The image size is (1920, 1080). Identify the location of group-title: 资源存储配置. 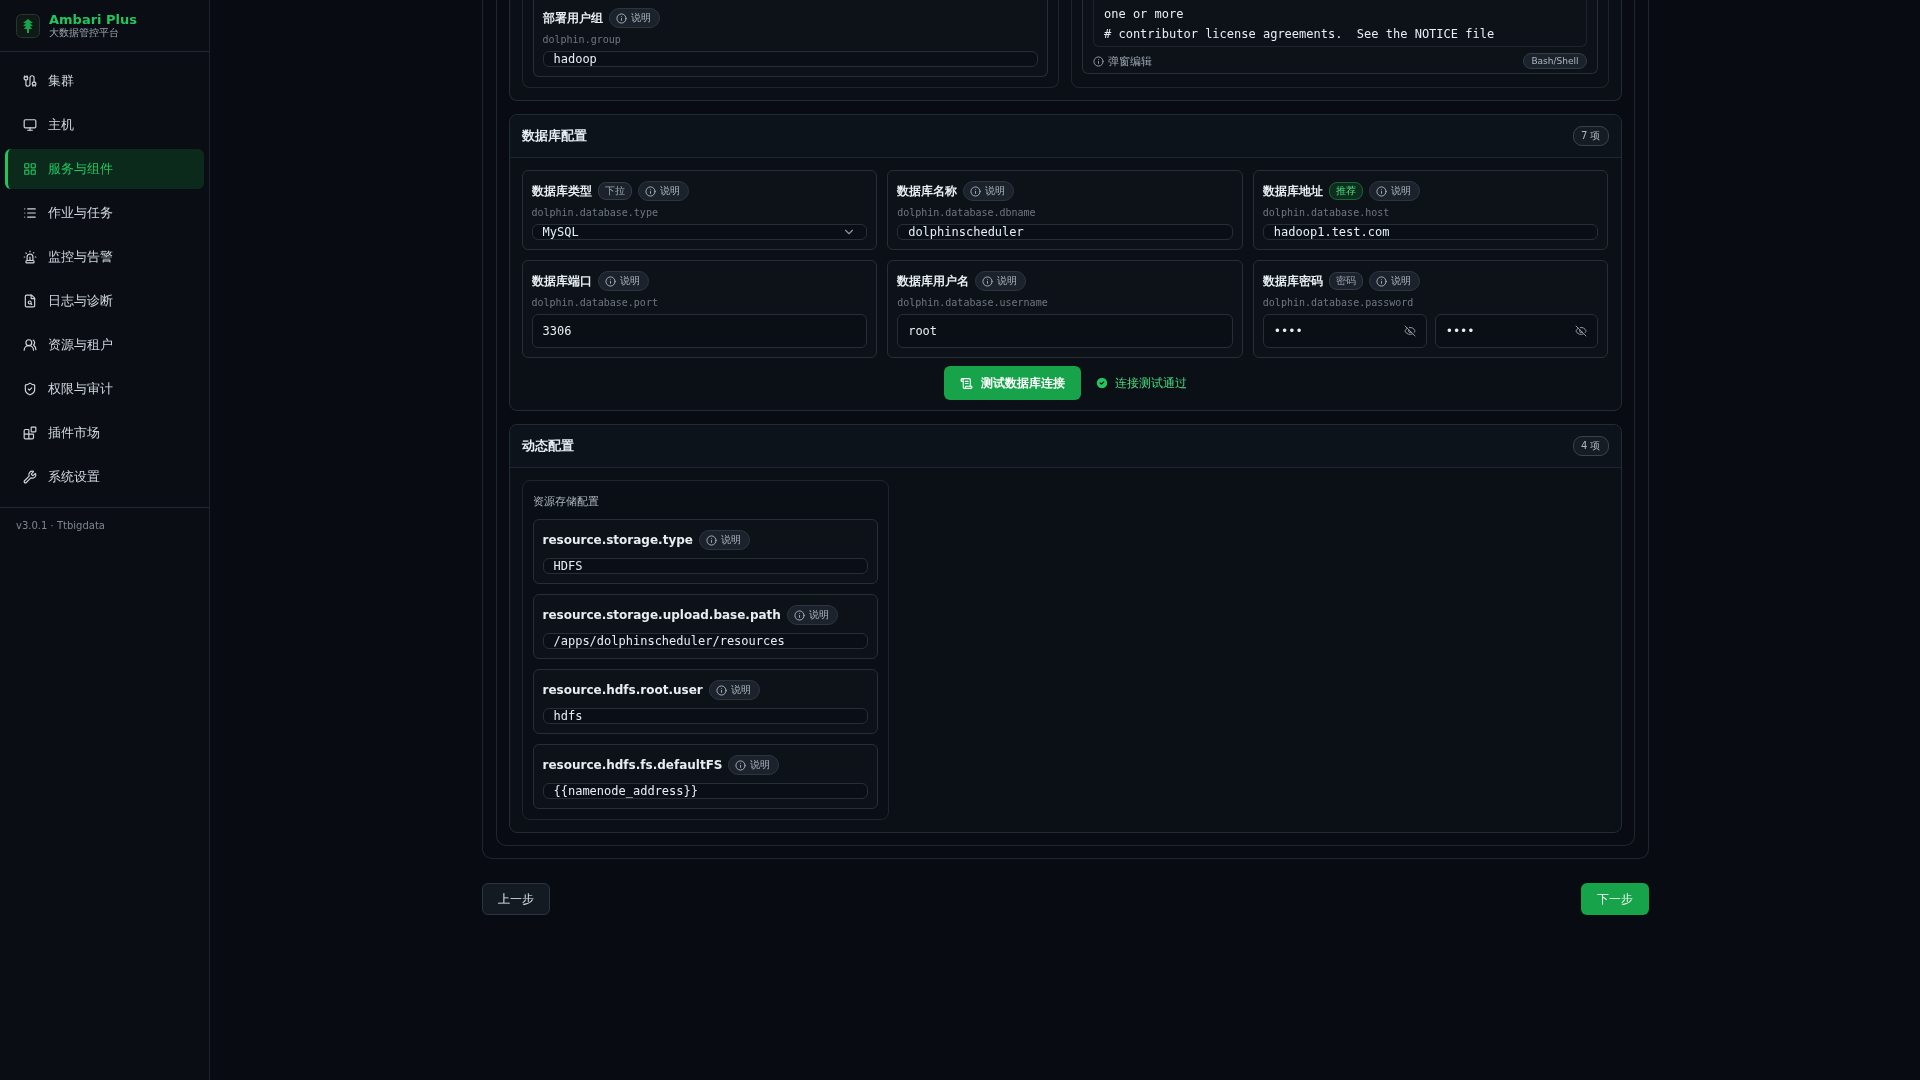
(566, 501).